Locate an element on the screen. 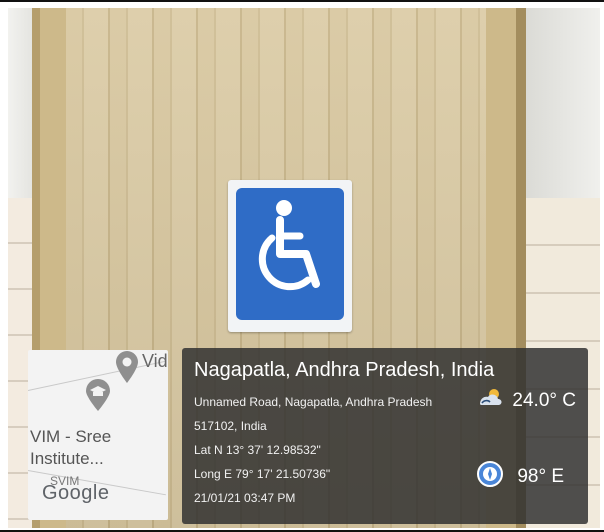  accessible-sign is located at coordinates (290, 256).